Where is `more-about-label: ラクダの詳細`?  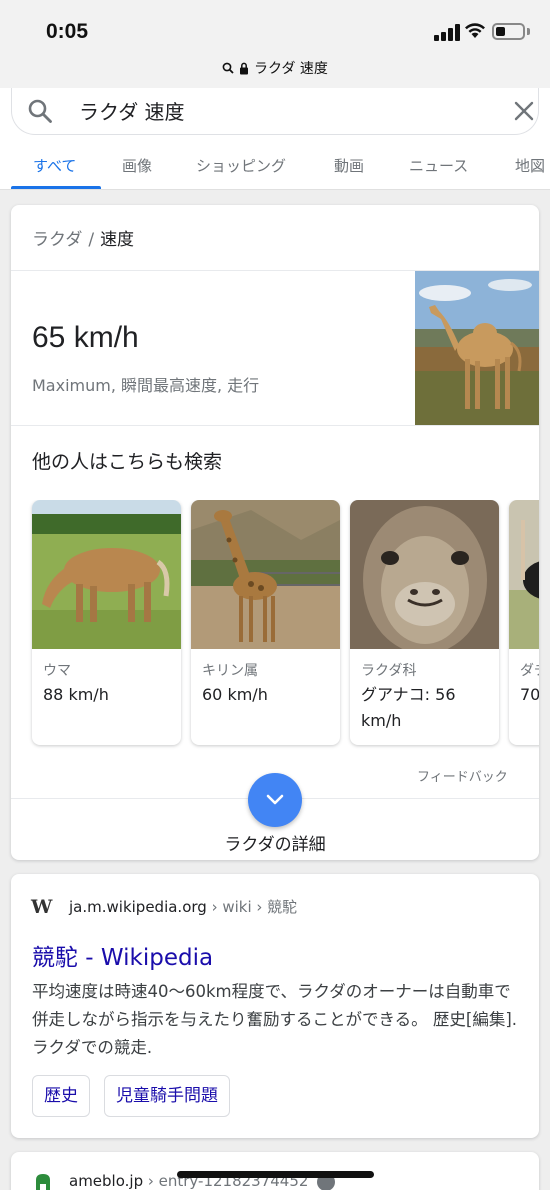 more-about-label: ラクダの詳細 is located at coordinates (275, 842).